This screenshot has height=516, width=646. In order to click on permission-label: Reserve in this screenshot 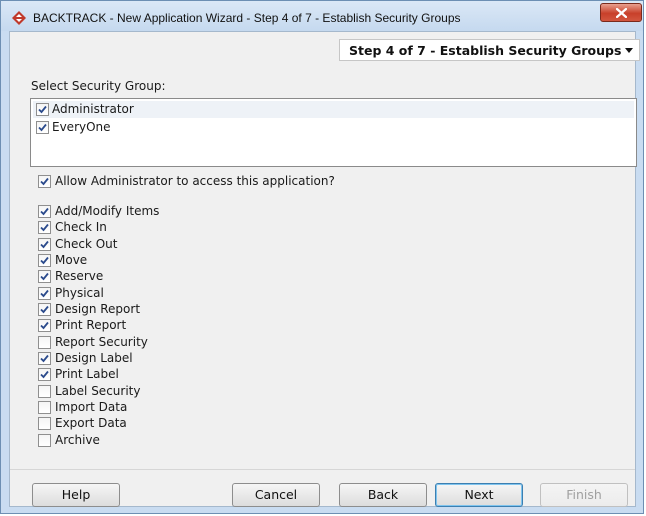, I will do `click(79, 276)`.